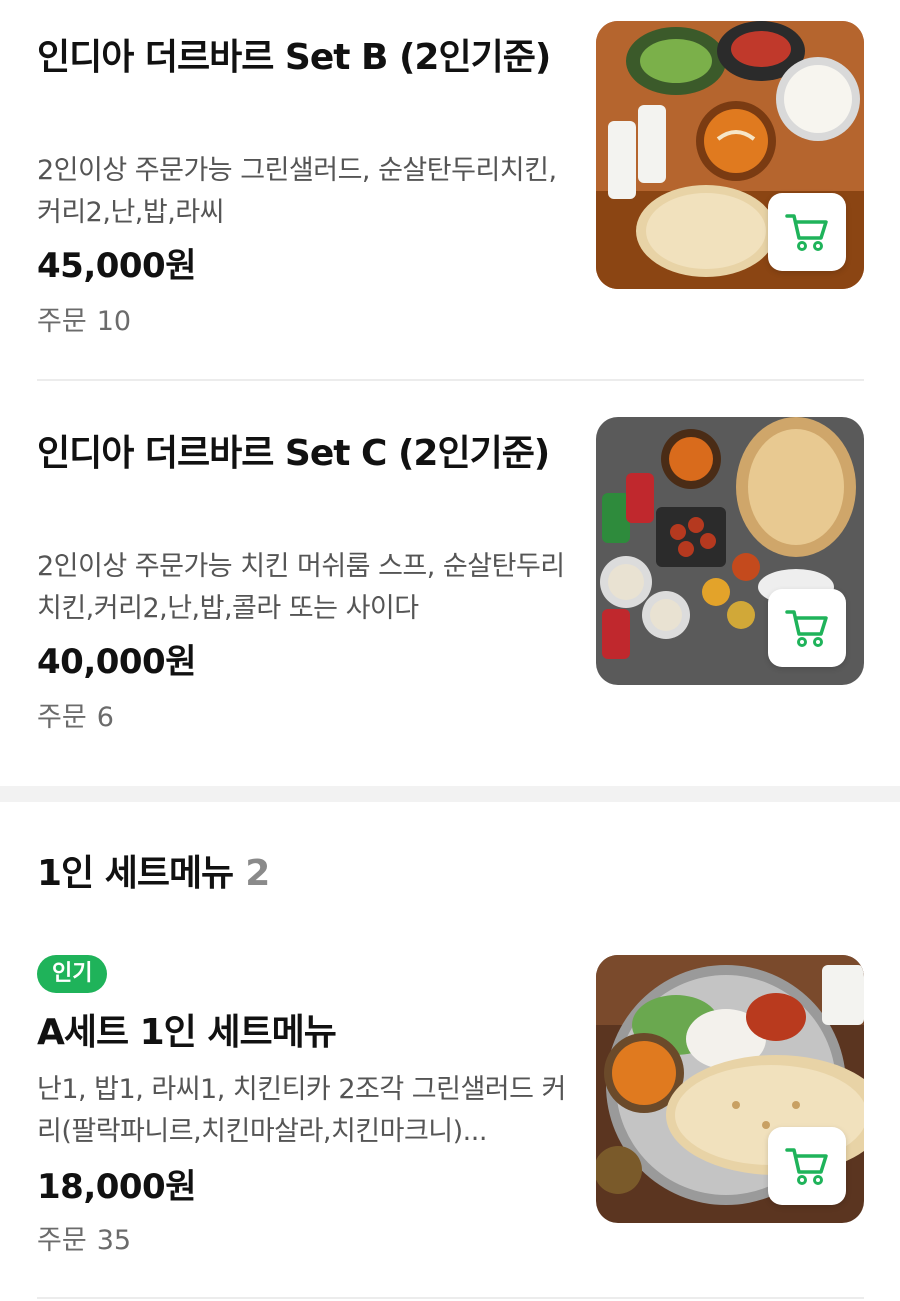  I want to click on menu-item-orders: 주문 10, so click(89, 322).